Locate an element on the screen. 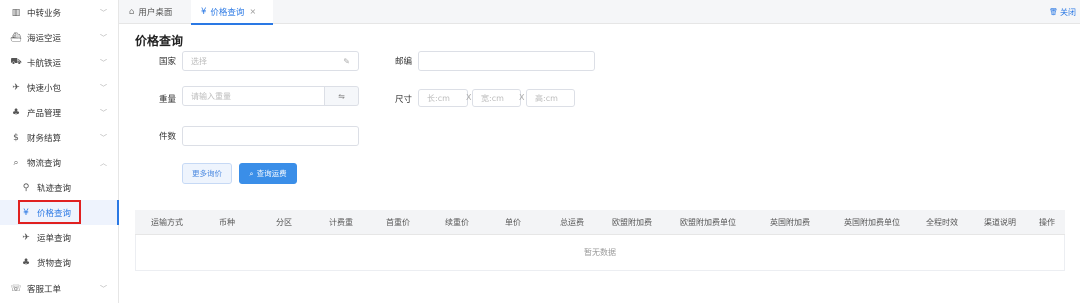  sidebar-item-goods-query: ♣ 货物查询 is located at coordinates (59, 262).